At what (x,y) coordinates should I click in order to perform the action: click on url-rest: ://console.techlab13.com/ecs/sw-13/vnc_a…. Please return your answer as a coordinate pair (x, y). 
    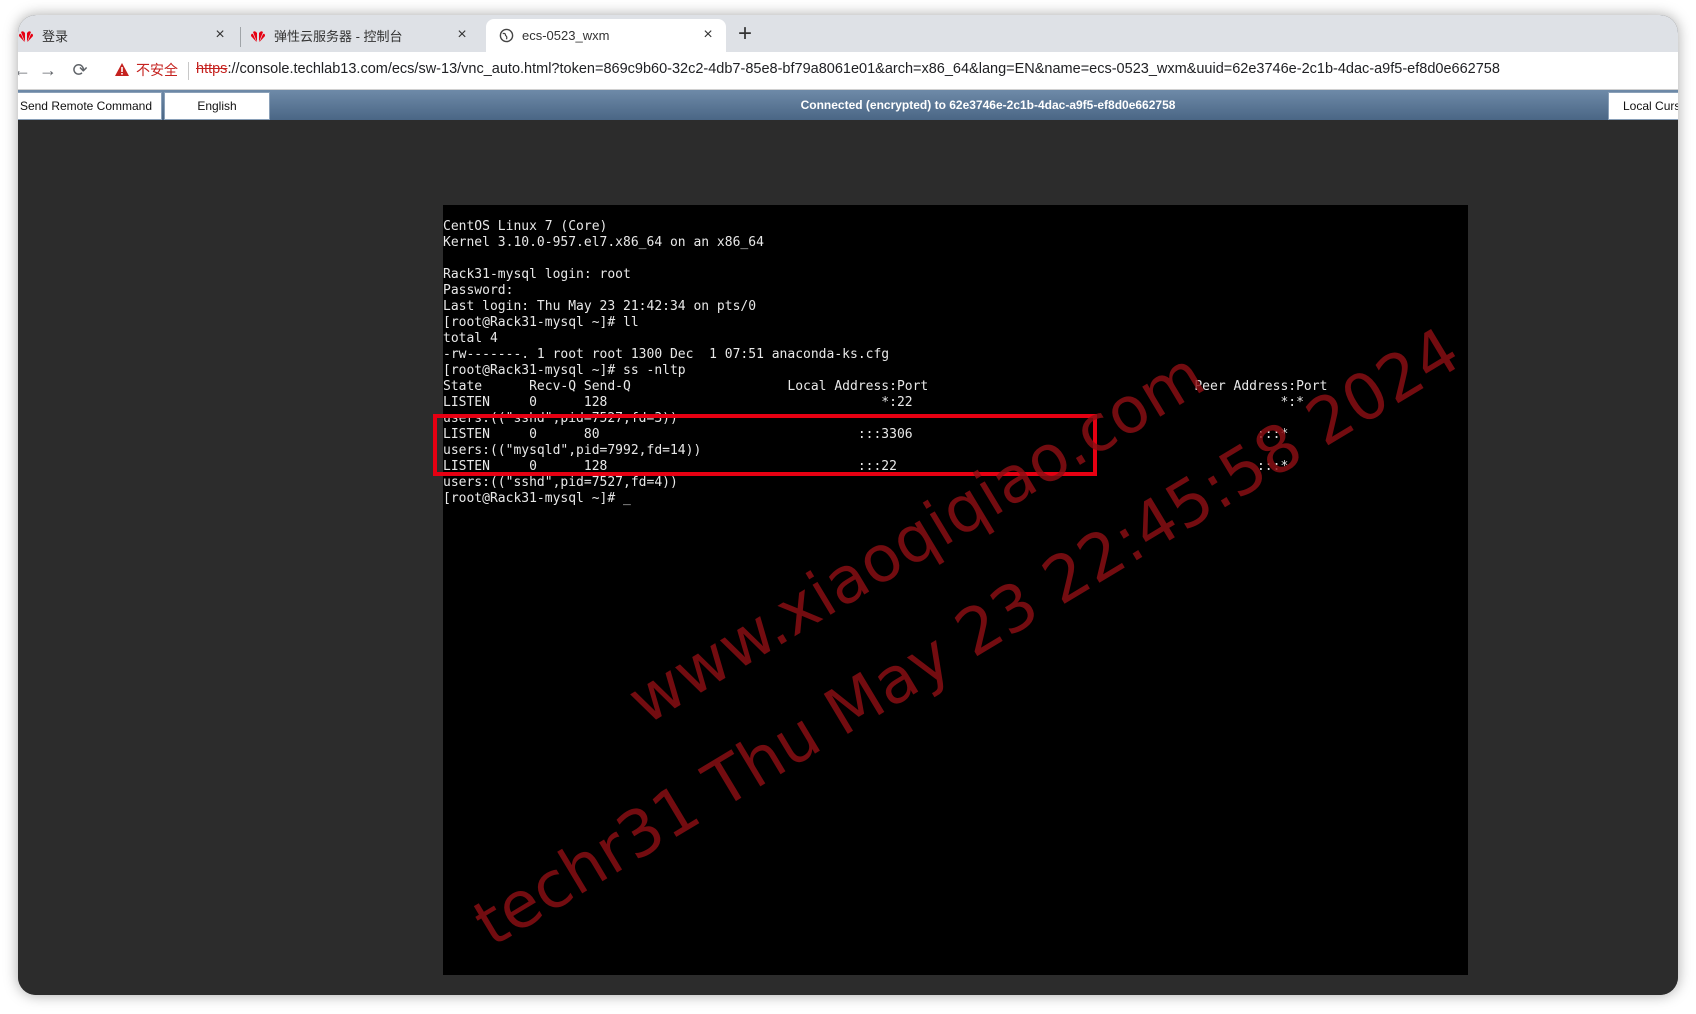
    Looking at the image, I should click on (863, 69).